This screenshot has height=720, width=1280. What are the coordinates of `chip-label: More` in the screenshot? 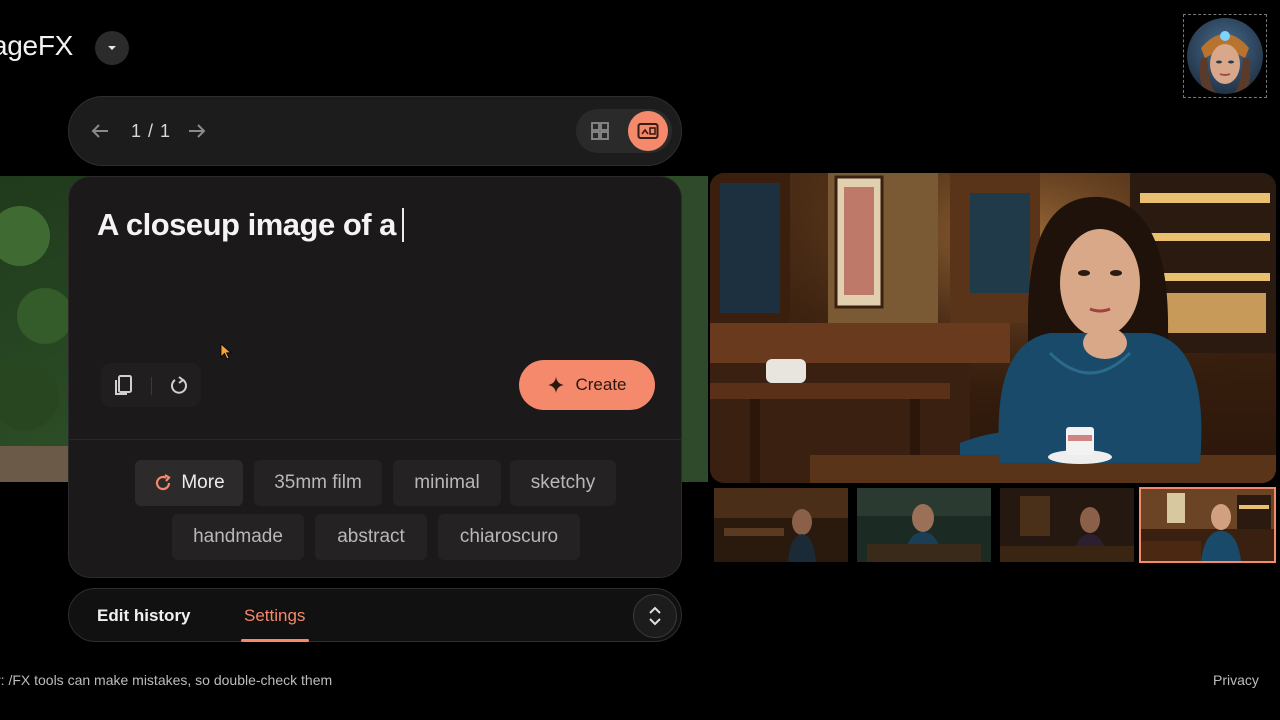 It's located at (203, 482).